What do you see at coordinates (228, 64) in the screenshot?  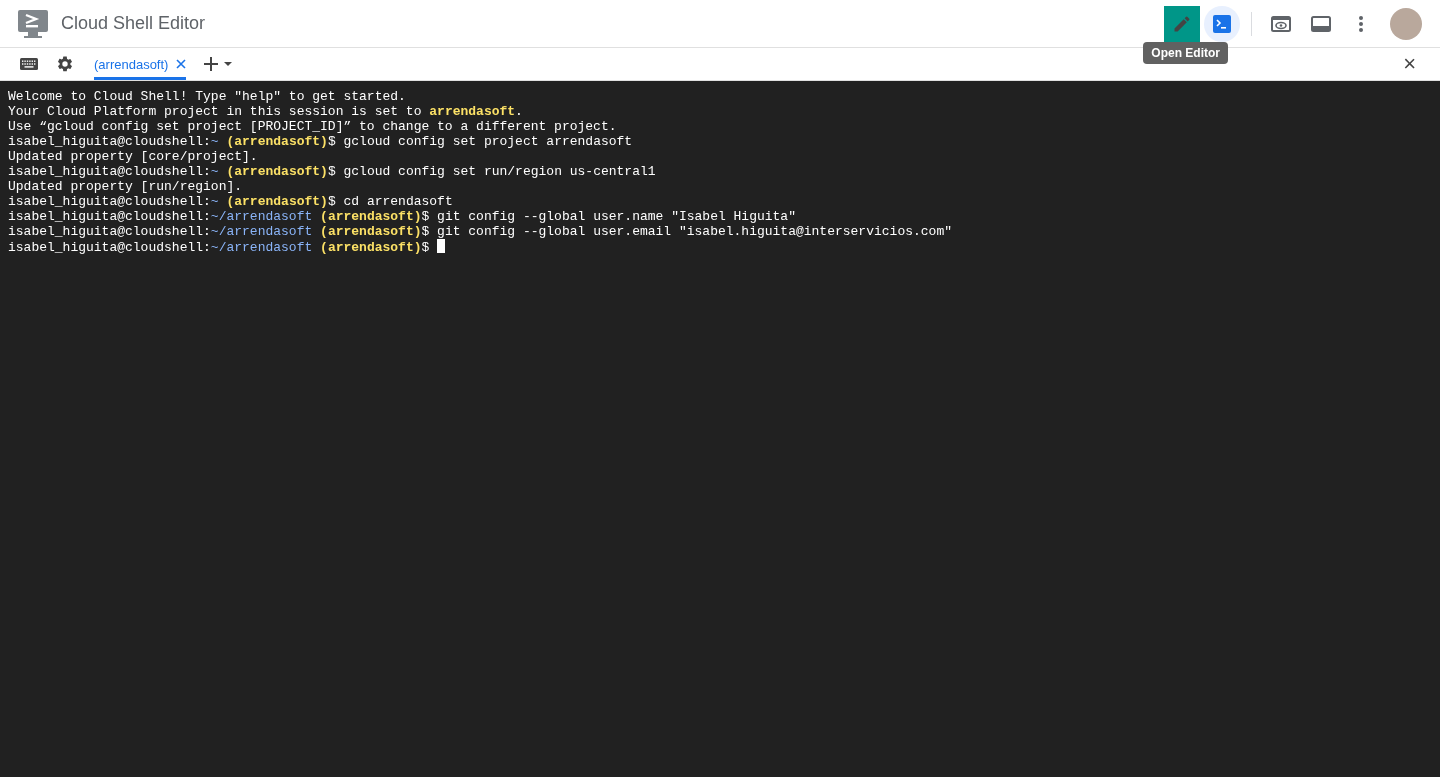 I see `caret-icon` at bounding box center [228, 64].